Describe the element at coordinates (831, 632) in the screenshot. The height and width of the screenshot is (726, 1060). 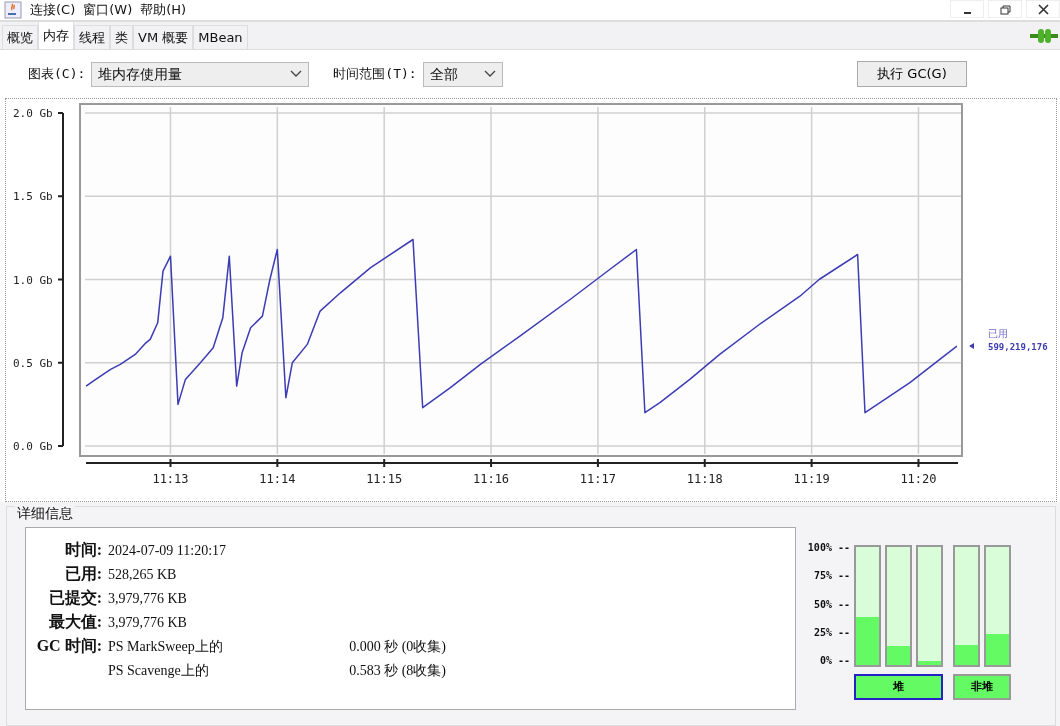
I see `scale-label: 25% --` at that location.